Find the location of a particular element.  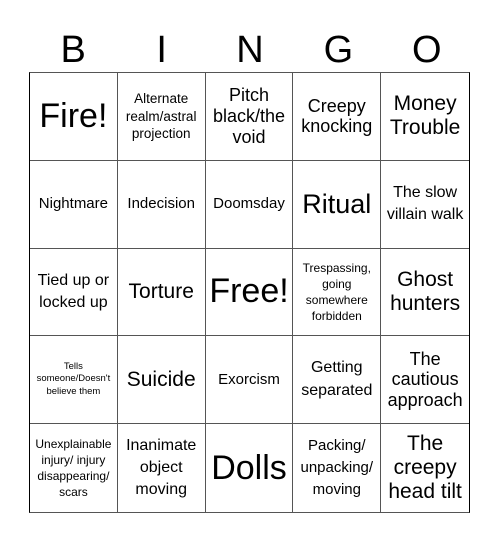

bingo-cell-text: Tells someone/Doesn't believe them is located at coordinates (73, 379).